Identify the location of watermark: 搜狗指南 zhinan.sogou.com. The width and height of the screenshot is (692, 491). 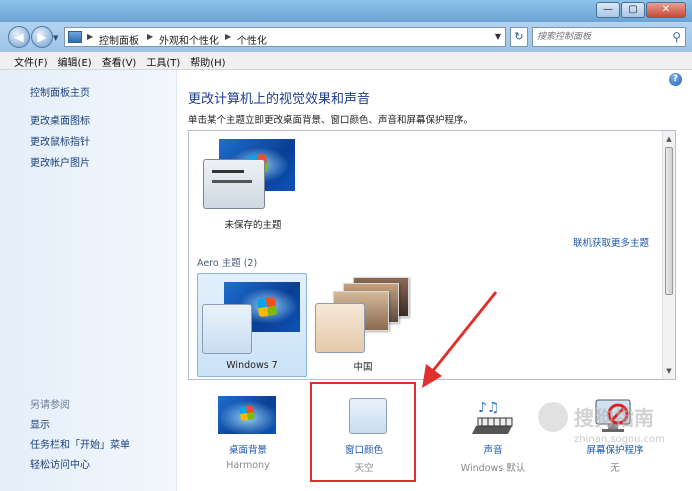
(610, 428).